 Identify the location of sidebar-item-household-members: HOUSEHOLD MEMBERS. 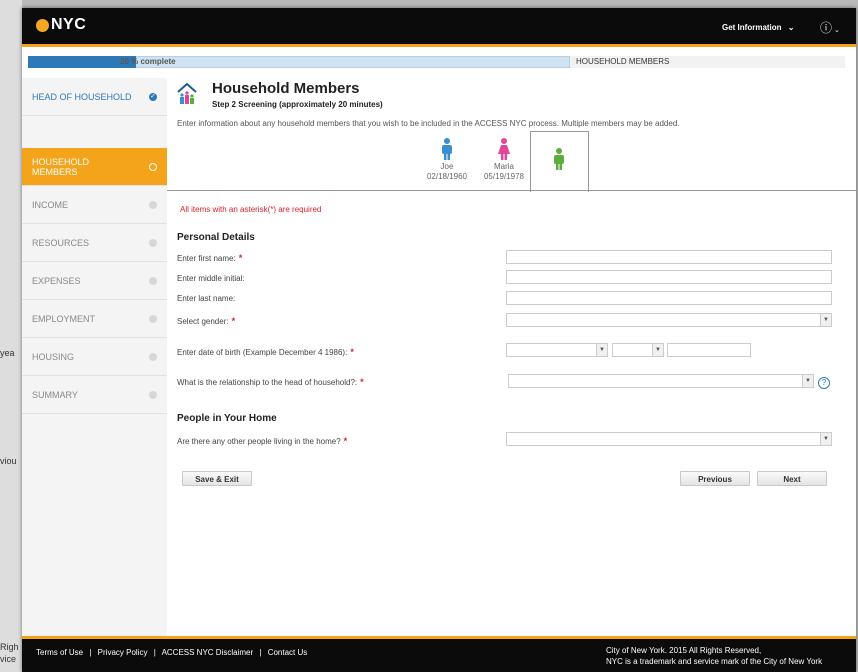
(94, 167).